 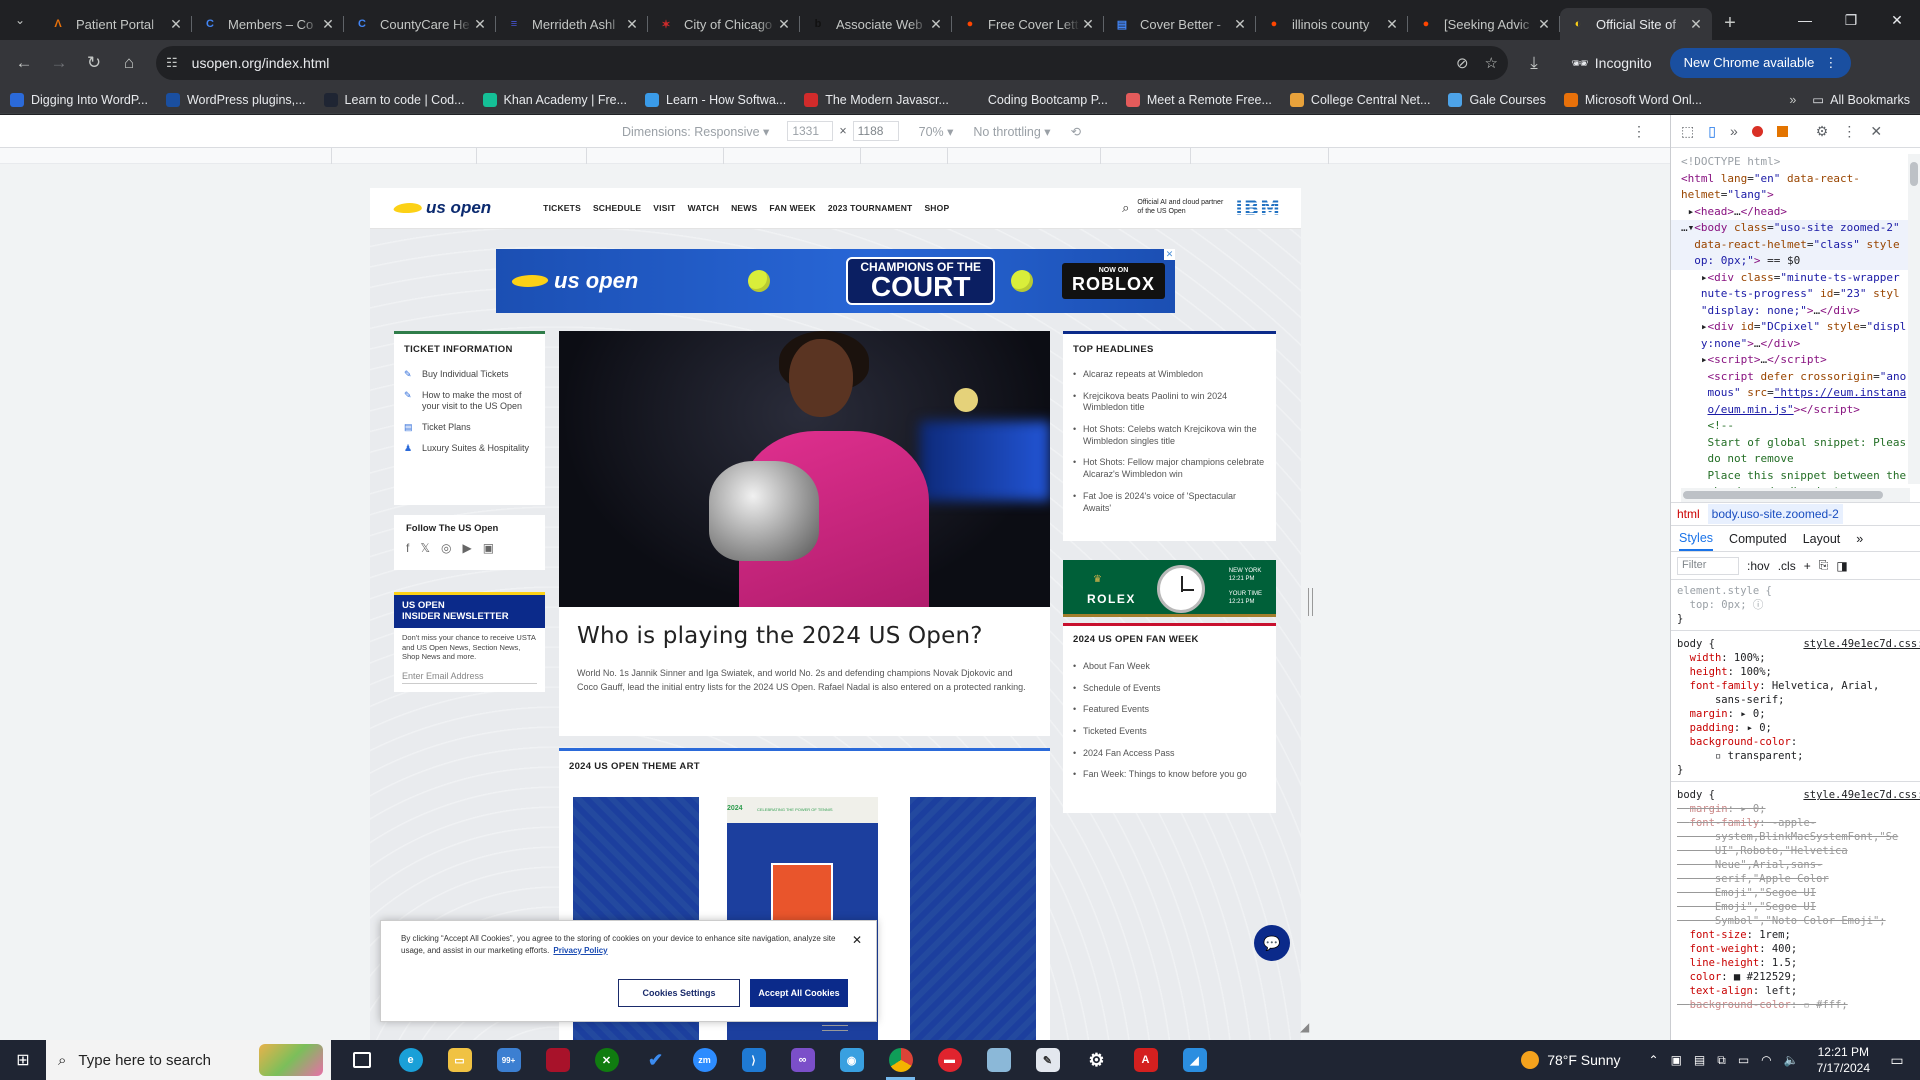 What do you see at coordinates (1169, 667) in the screenshot?
I see `fan-week-link: About Fan Week` at bounding box center [1169, 667].